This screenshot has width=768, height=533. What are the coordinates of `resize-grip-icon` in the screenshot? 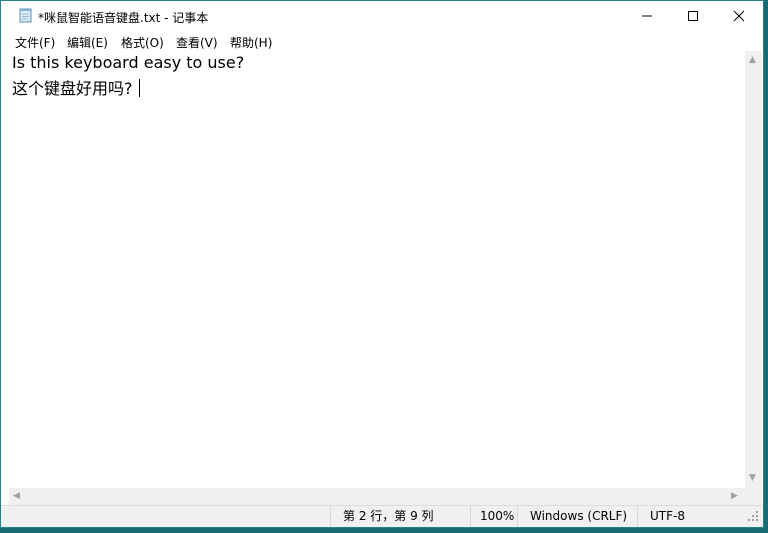 It's located at (753, 516).